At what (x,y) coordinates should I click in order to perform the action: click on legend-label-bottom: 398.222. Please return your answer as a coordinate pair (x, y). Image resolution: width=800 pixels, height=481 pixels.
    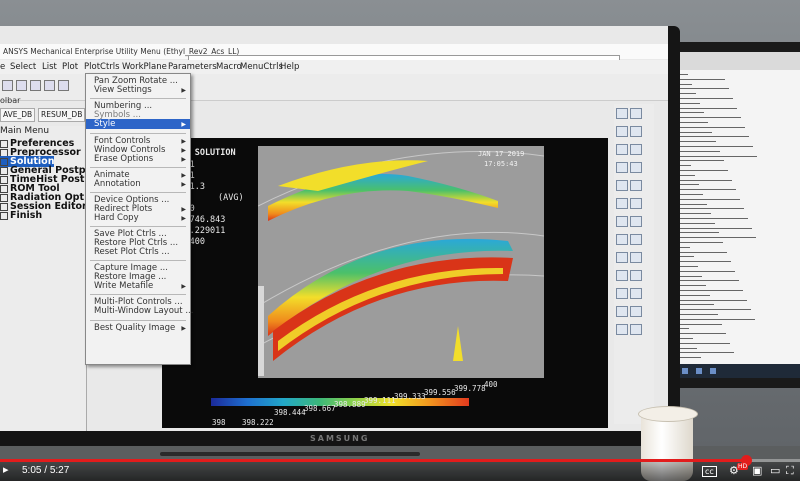
    Looking at the image, I should click on (258, 422).